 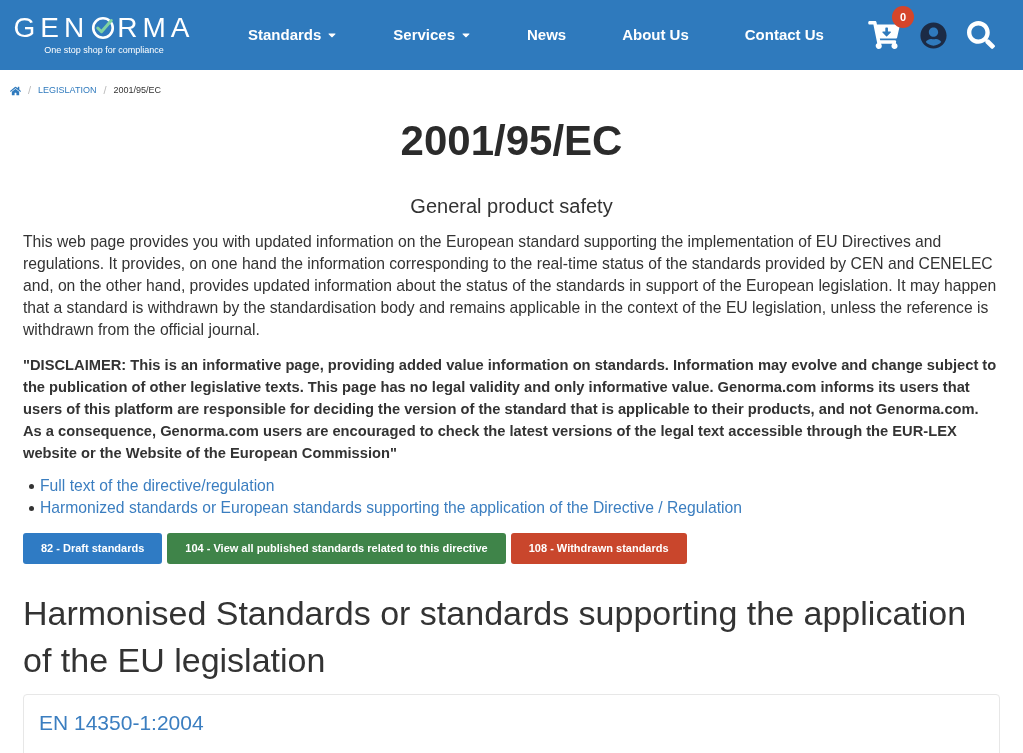 What do you see at coordinates (104, 50) in the screenshot?
I see `logo-tagline: One stop shop for compliance` at bounding box center [104, 50].